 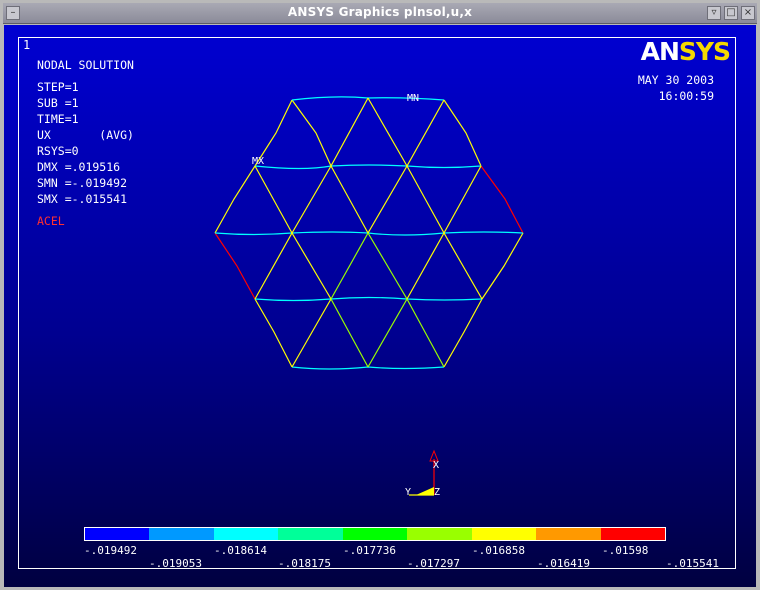 What do you see at coordinates (692, 563) in the screenshot?
I see `colorbar-label: -.015541` at bounding box center [692, 563].